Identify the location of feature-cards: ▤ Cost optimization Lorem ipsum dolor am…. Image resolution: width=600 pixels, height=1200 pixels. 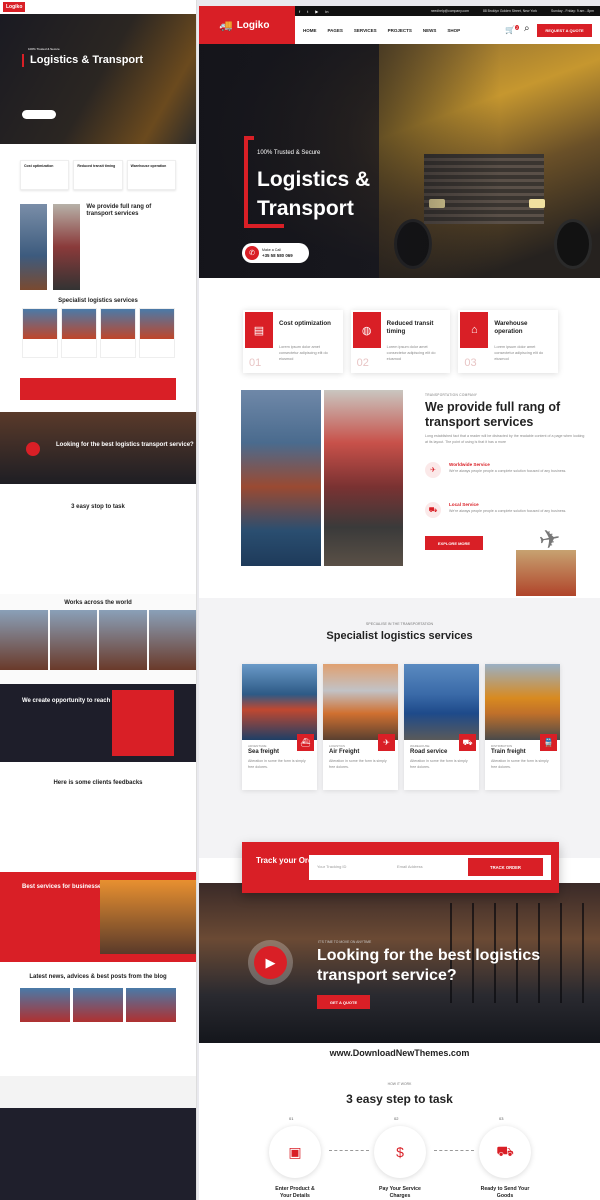
(399, 328).